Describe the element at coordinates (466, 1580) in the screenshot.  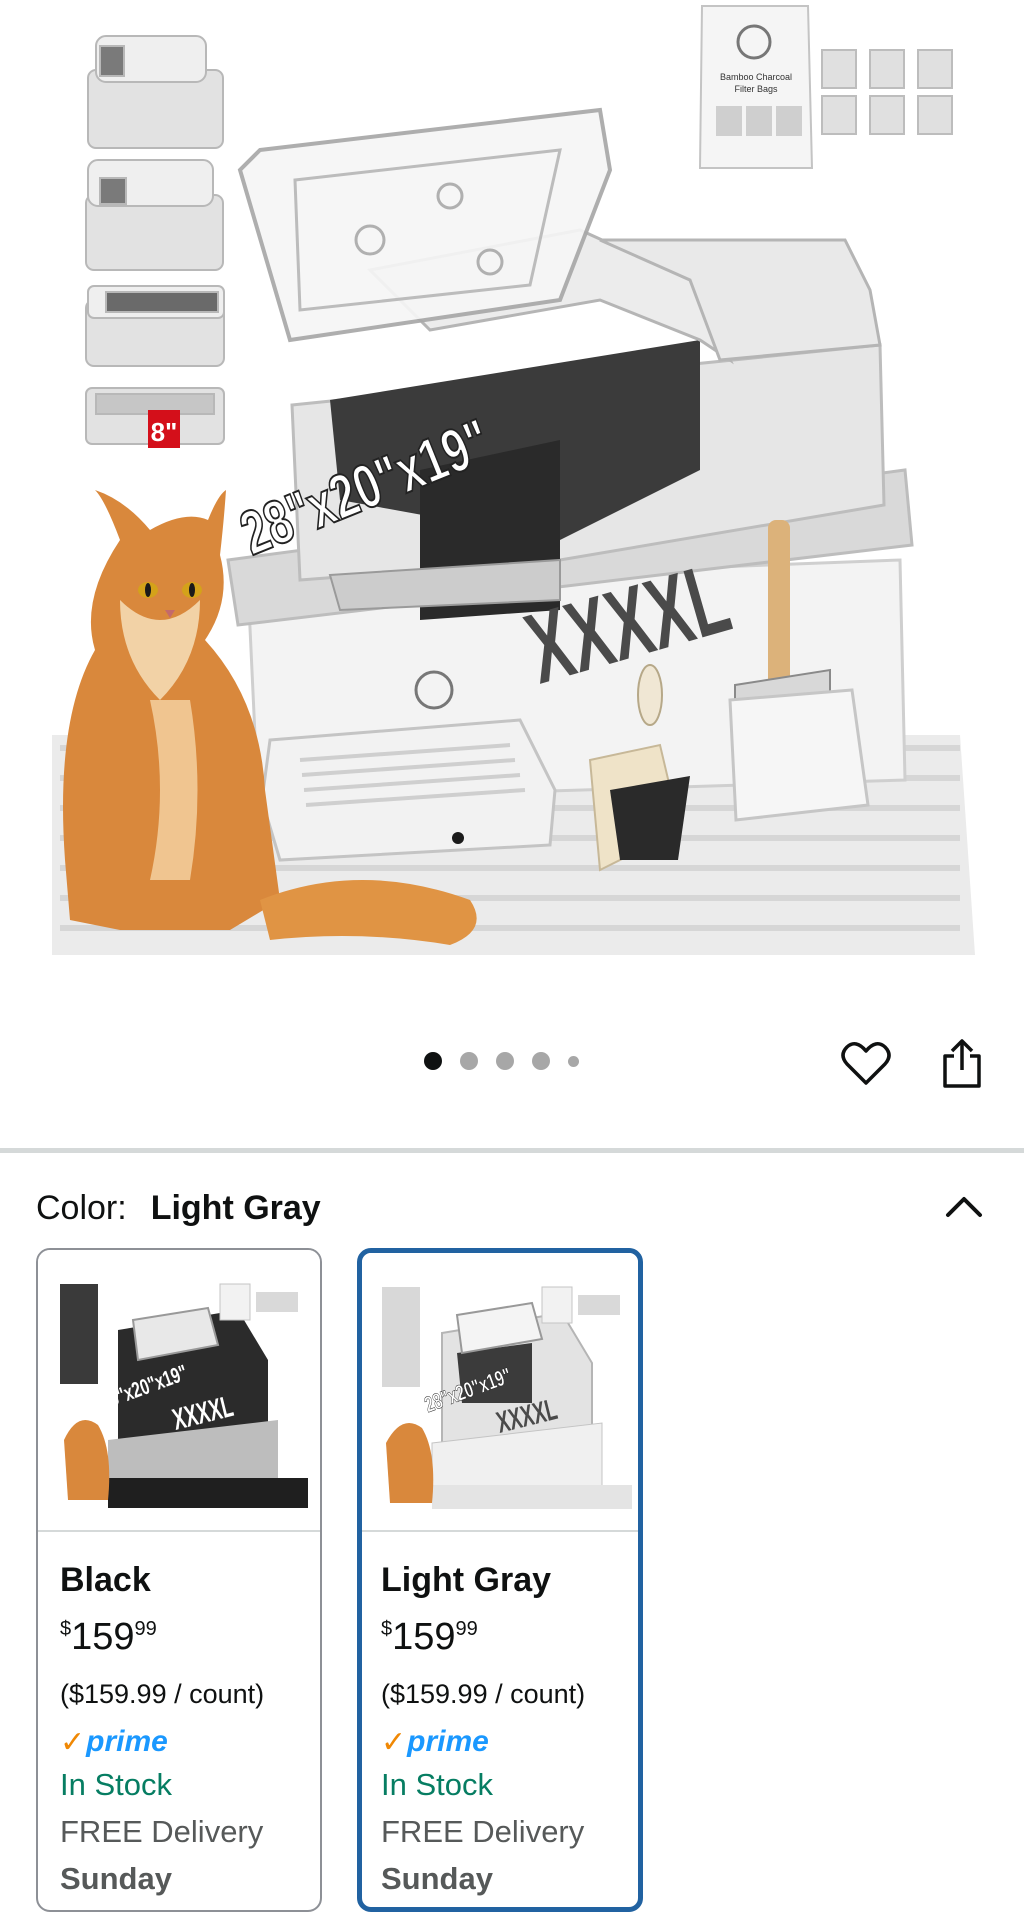
I see `color-option-name: Light Gray` at that location.